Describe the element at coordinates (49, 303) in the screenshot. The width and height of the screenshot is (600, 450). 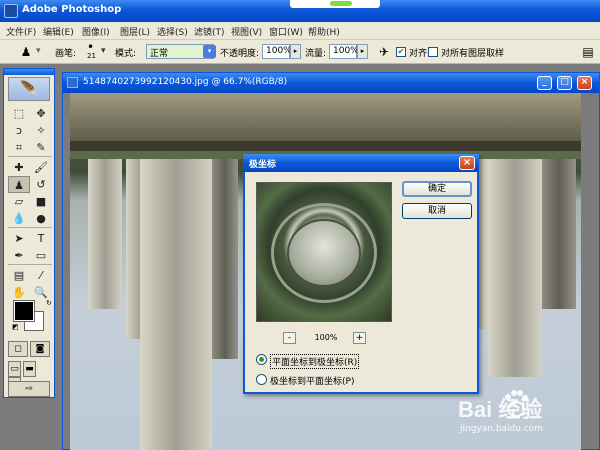
I see `swap-colors-icon: ↻` at that location.